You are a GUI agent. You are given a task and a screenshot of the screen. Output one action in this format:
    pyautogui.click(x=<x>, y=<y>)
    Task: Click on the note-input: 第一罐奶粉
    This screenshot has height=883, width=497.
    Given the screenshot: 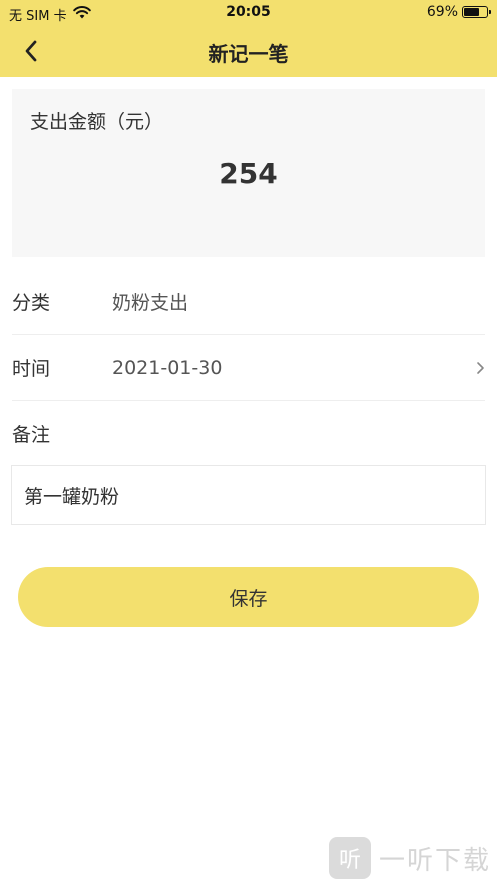 What is the action you would take?
    pyautogui.click(x=248, y=495)
    